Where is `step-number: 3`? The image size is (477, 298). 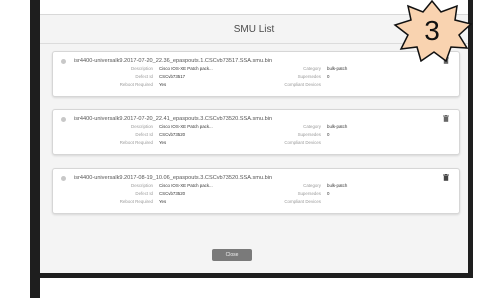
step-number: 3 is located at coordinates (432, 30).